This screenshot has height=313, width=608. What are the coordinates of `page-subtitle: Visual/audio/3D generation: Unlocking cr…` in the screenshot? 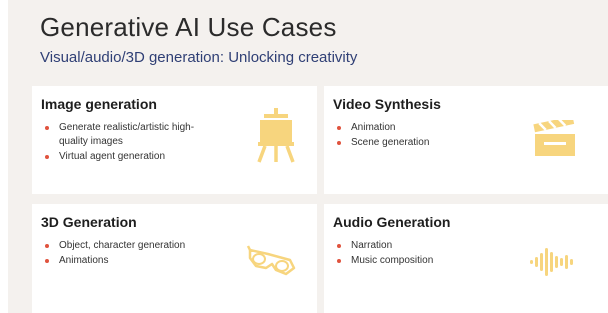 It's located at (199, 57).